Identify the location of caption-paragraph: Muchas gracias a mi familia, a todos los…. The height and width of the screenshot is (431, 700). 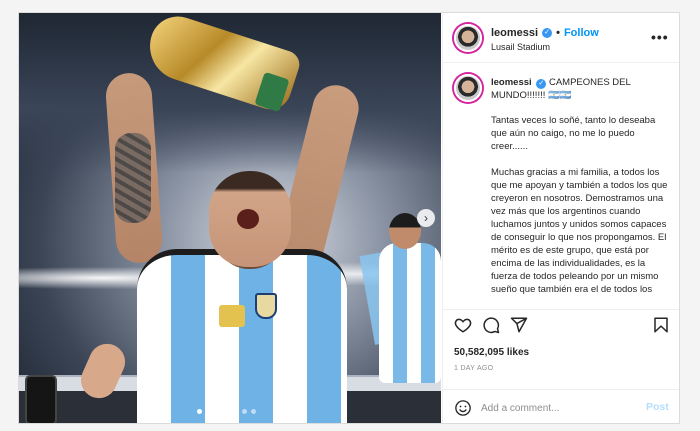
(579, 231).